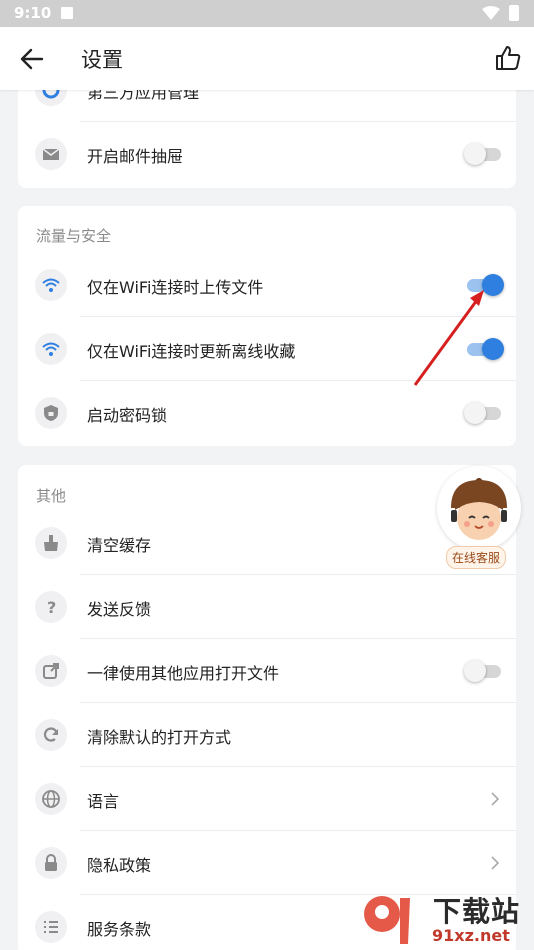 This screenshot has width=534, height=950. What do you see at coordinates (482, 413) in the screenshot?
I see `password-lock-toggle` at bounding box center [482, 413].